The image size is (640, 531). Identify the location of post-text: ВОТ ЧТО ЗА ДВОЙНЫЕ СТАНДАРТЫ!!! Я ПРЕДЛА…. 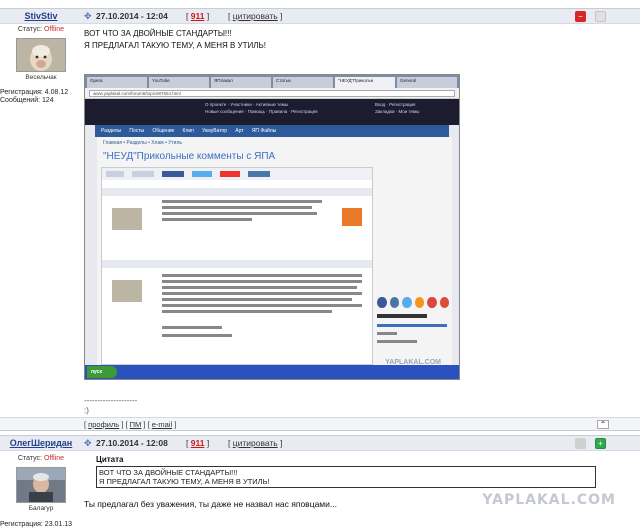
(175, 40).